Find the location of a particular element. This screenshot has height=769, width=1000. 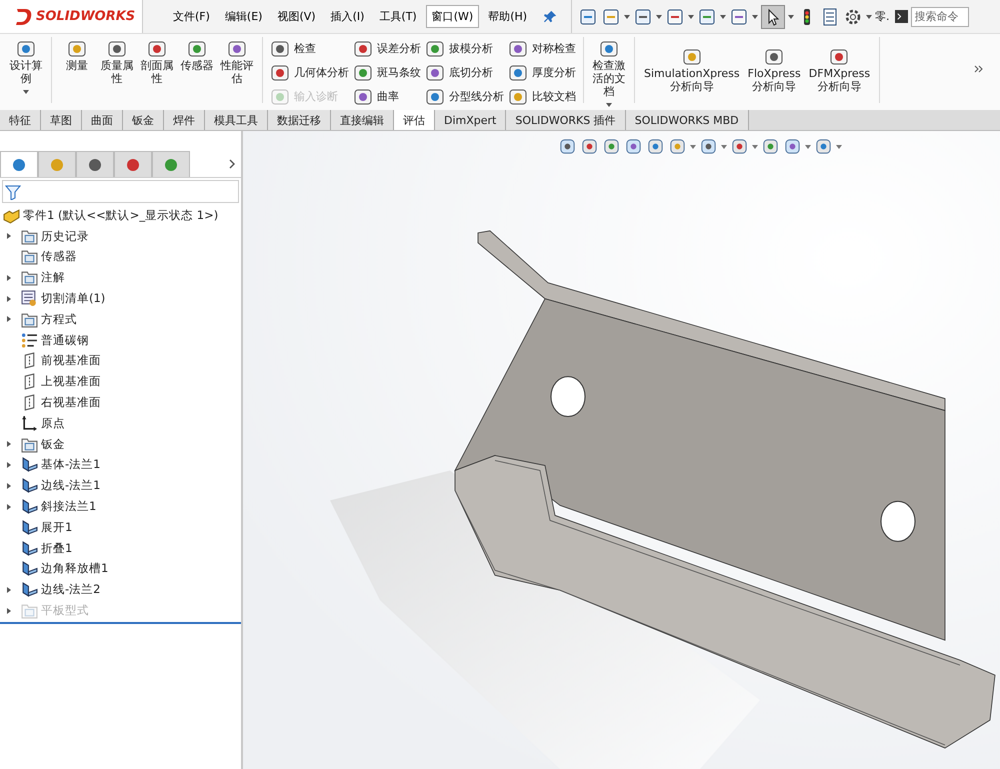

ribbon-tab: 草图 is located at coordinates (61, 120).